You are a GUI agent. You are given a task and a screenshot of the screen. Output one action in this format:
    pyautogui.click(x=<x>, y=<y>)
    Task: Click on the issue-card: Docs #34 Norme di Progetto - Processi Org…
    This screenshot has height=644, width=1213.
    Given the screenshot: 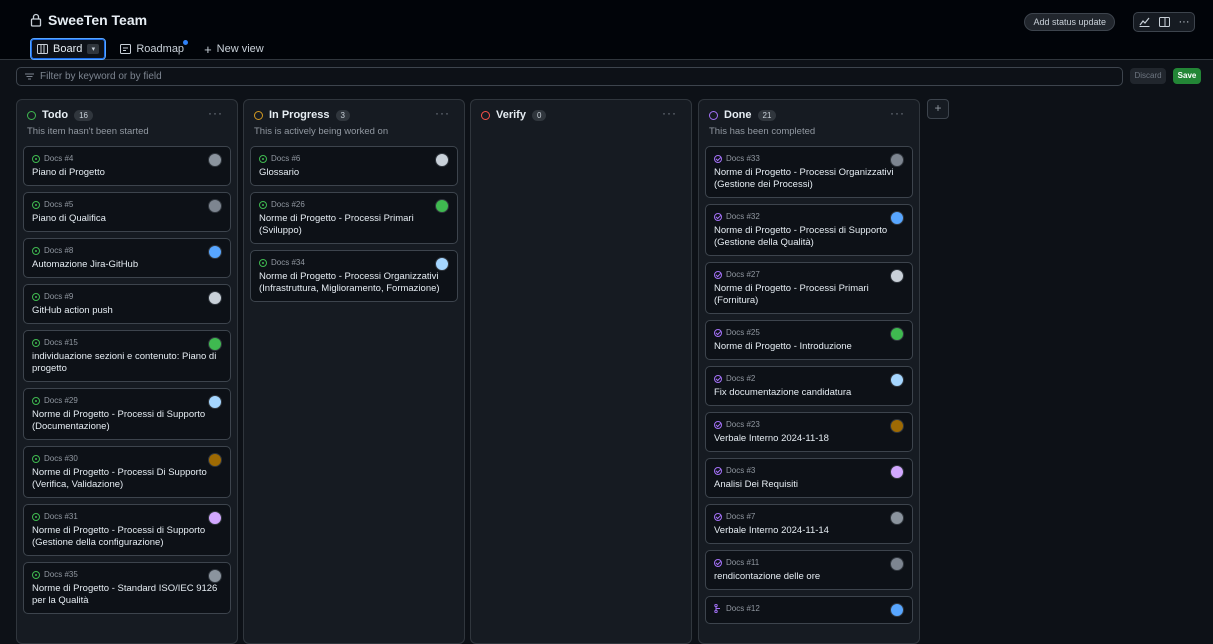 What is the action you would take?
    pyautogui.click(x=354, y=276)
    